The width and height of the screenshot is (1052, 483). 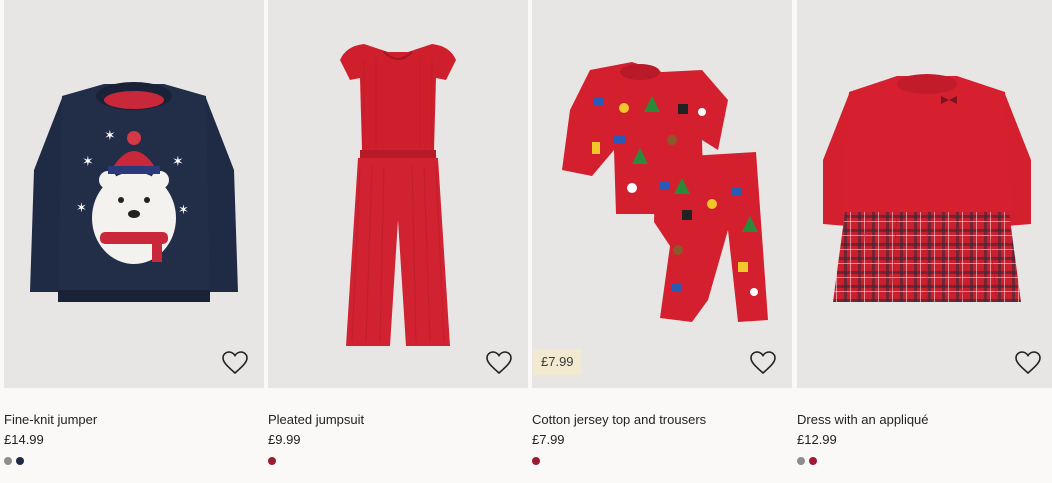 I want to click on product-price: £9.99, so click(x=284, y=439).